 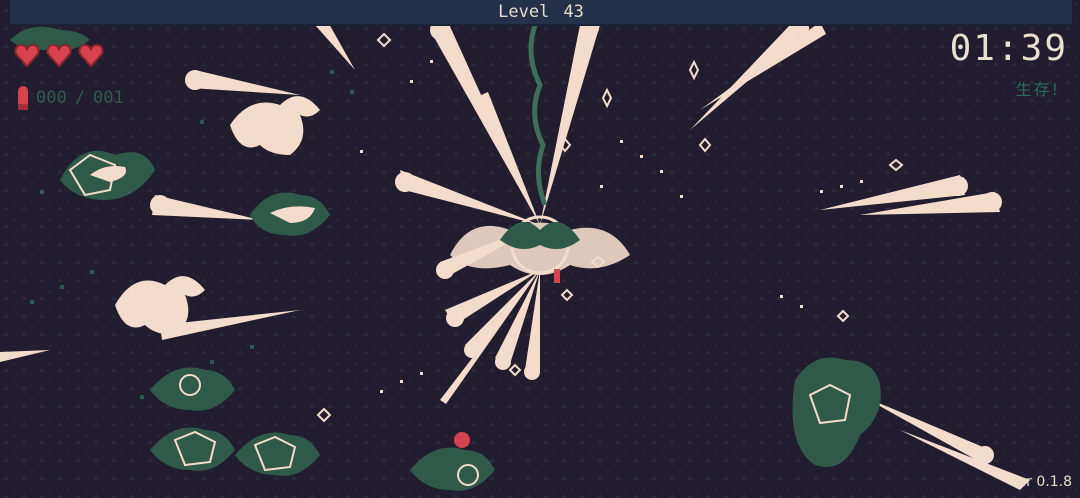 I want to click on survival-timer: 01:39, so click(x=1008, y=48).